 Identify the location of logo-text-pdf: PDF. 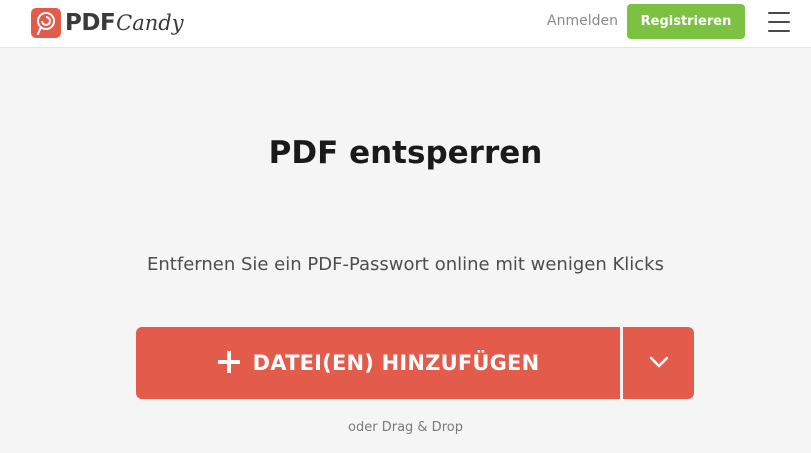
(90, 23).